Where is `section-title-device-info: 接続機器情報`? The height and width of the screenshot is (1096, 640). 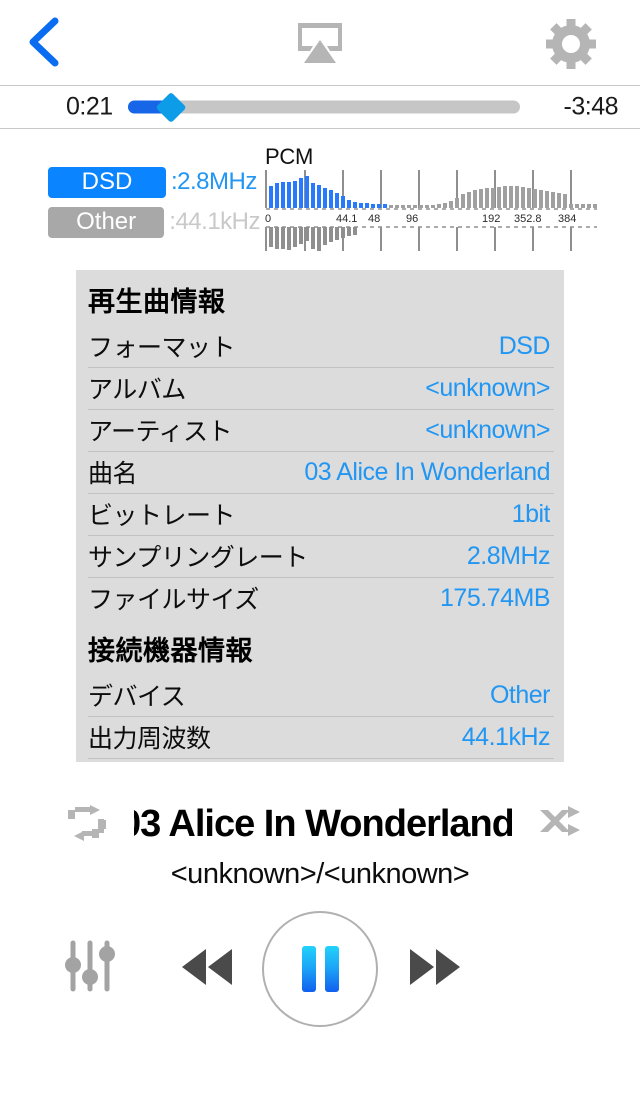
section-title-device-info: 接続機器情報 is located at coordinates (170, 651).